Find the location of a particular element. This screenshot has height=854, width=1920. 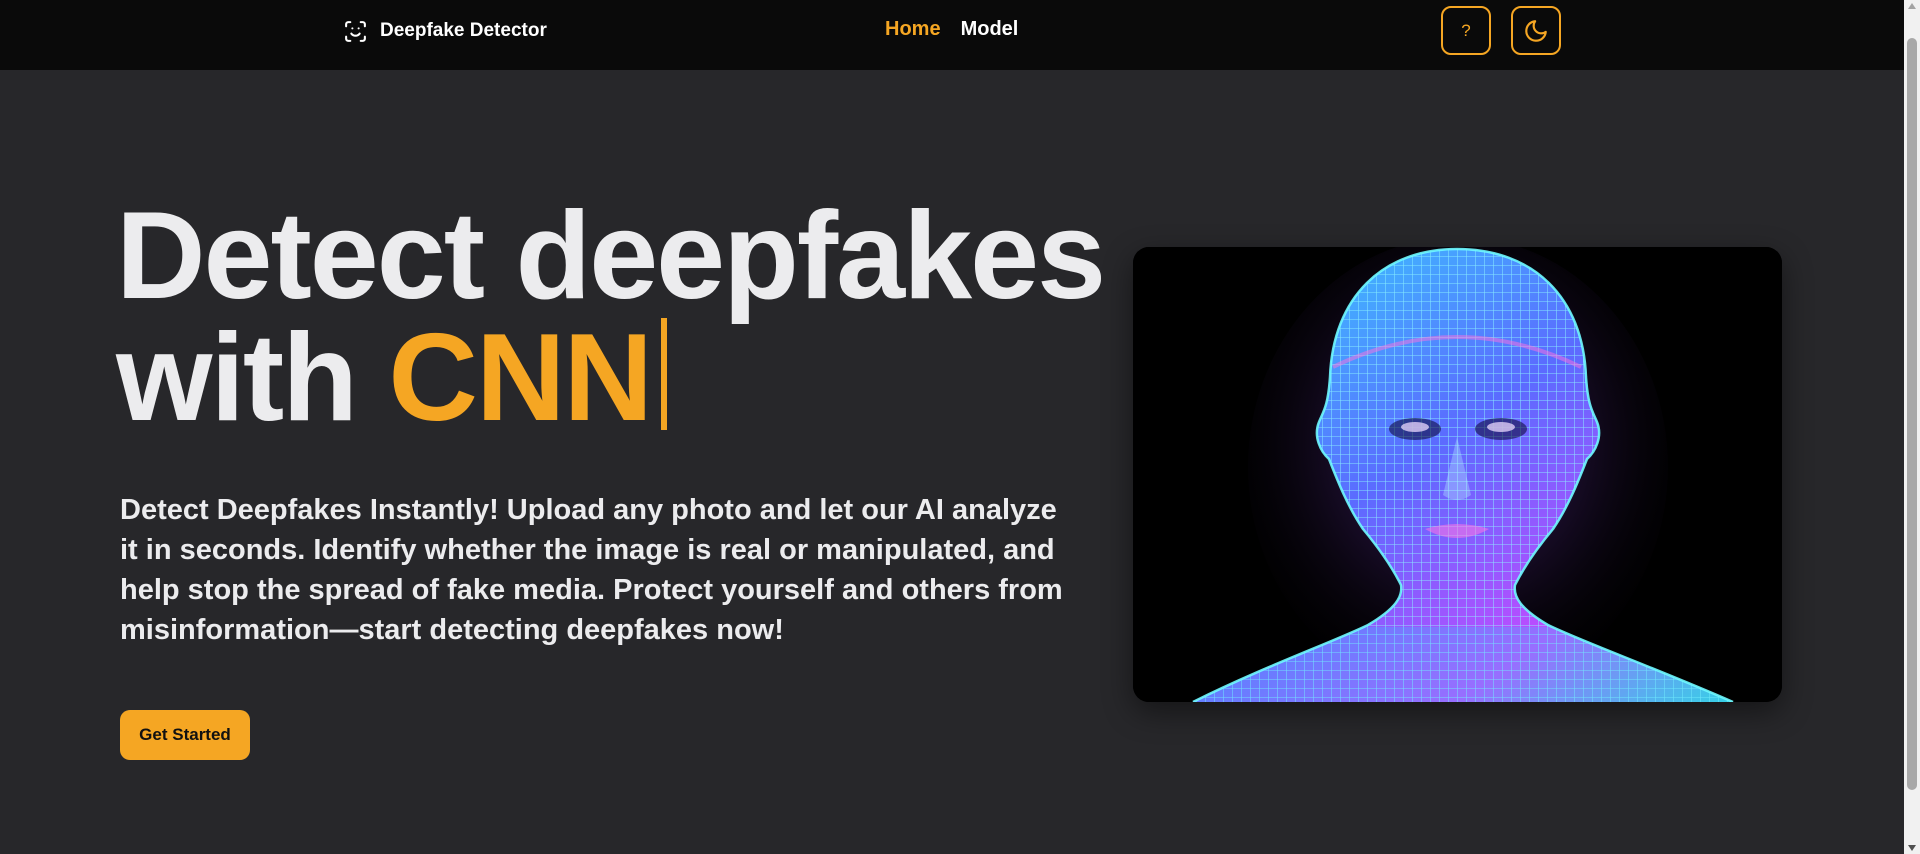

top-navbar: Deepfake Detector Home Model ? is located at coordinates (952, 35).